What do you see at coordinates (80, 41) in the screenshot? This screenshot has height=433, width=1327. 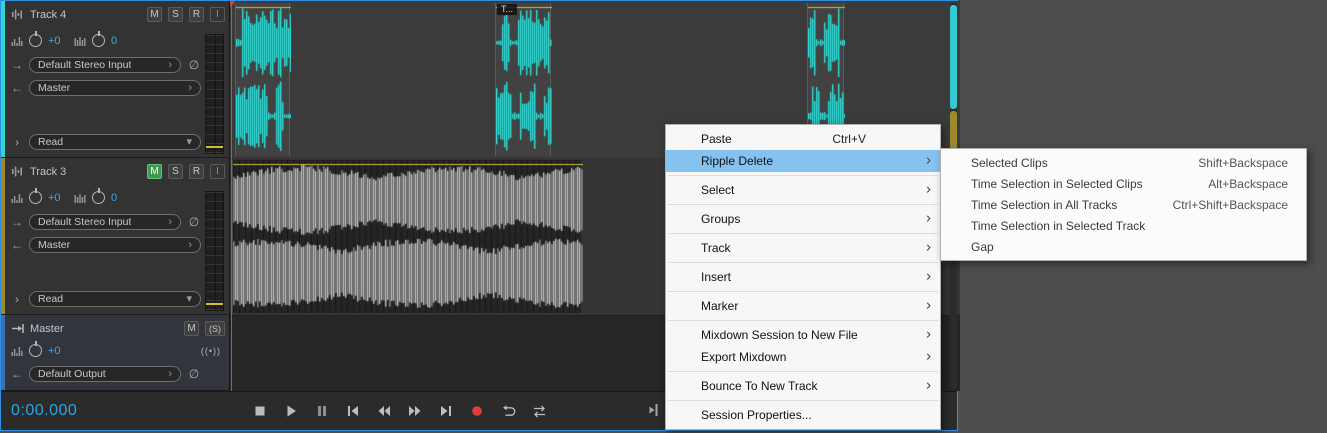 I see `pan-bars-icon` at bounding box center [80, 41].